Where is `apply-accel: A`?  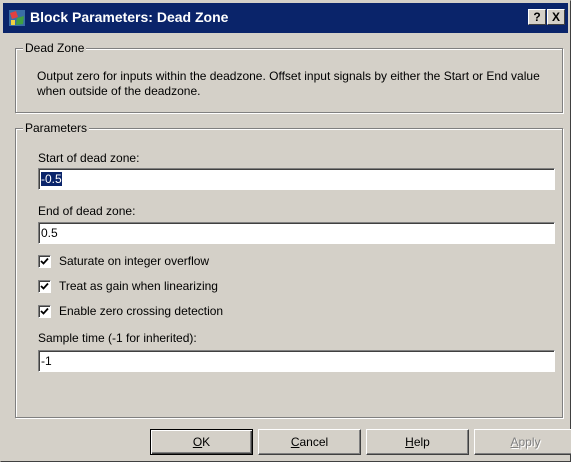 apply-accel: A is located at coordinates (514, 442).